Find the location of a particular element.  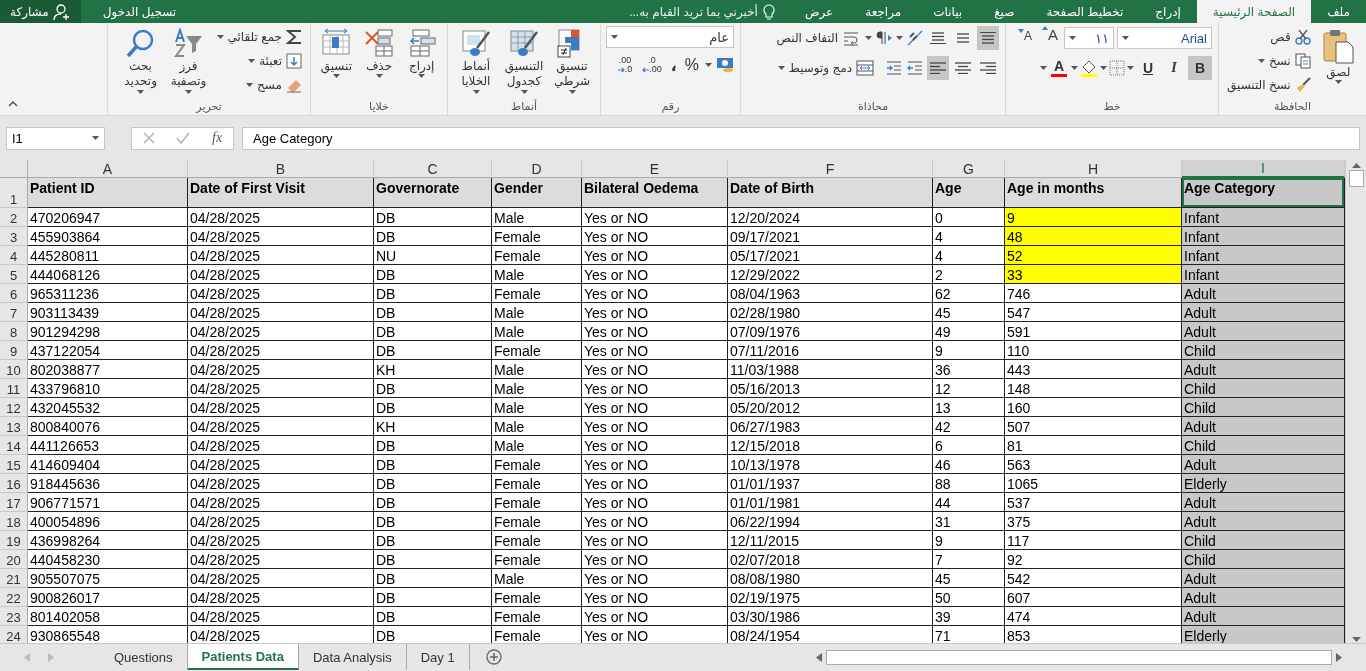

sort-filter-button: فرز وتصفية is located at coordinates (188, 63).